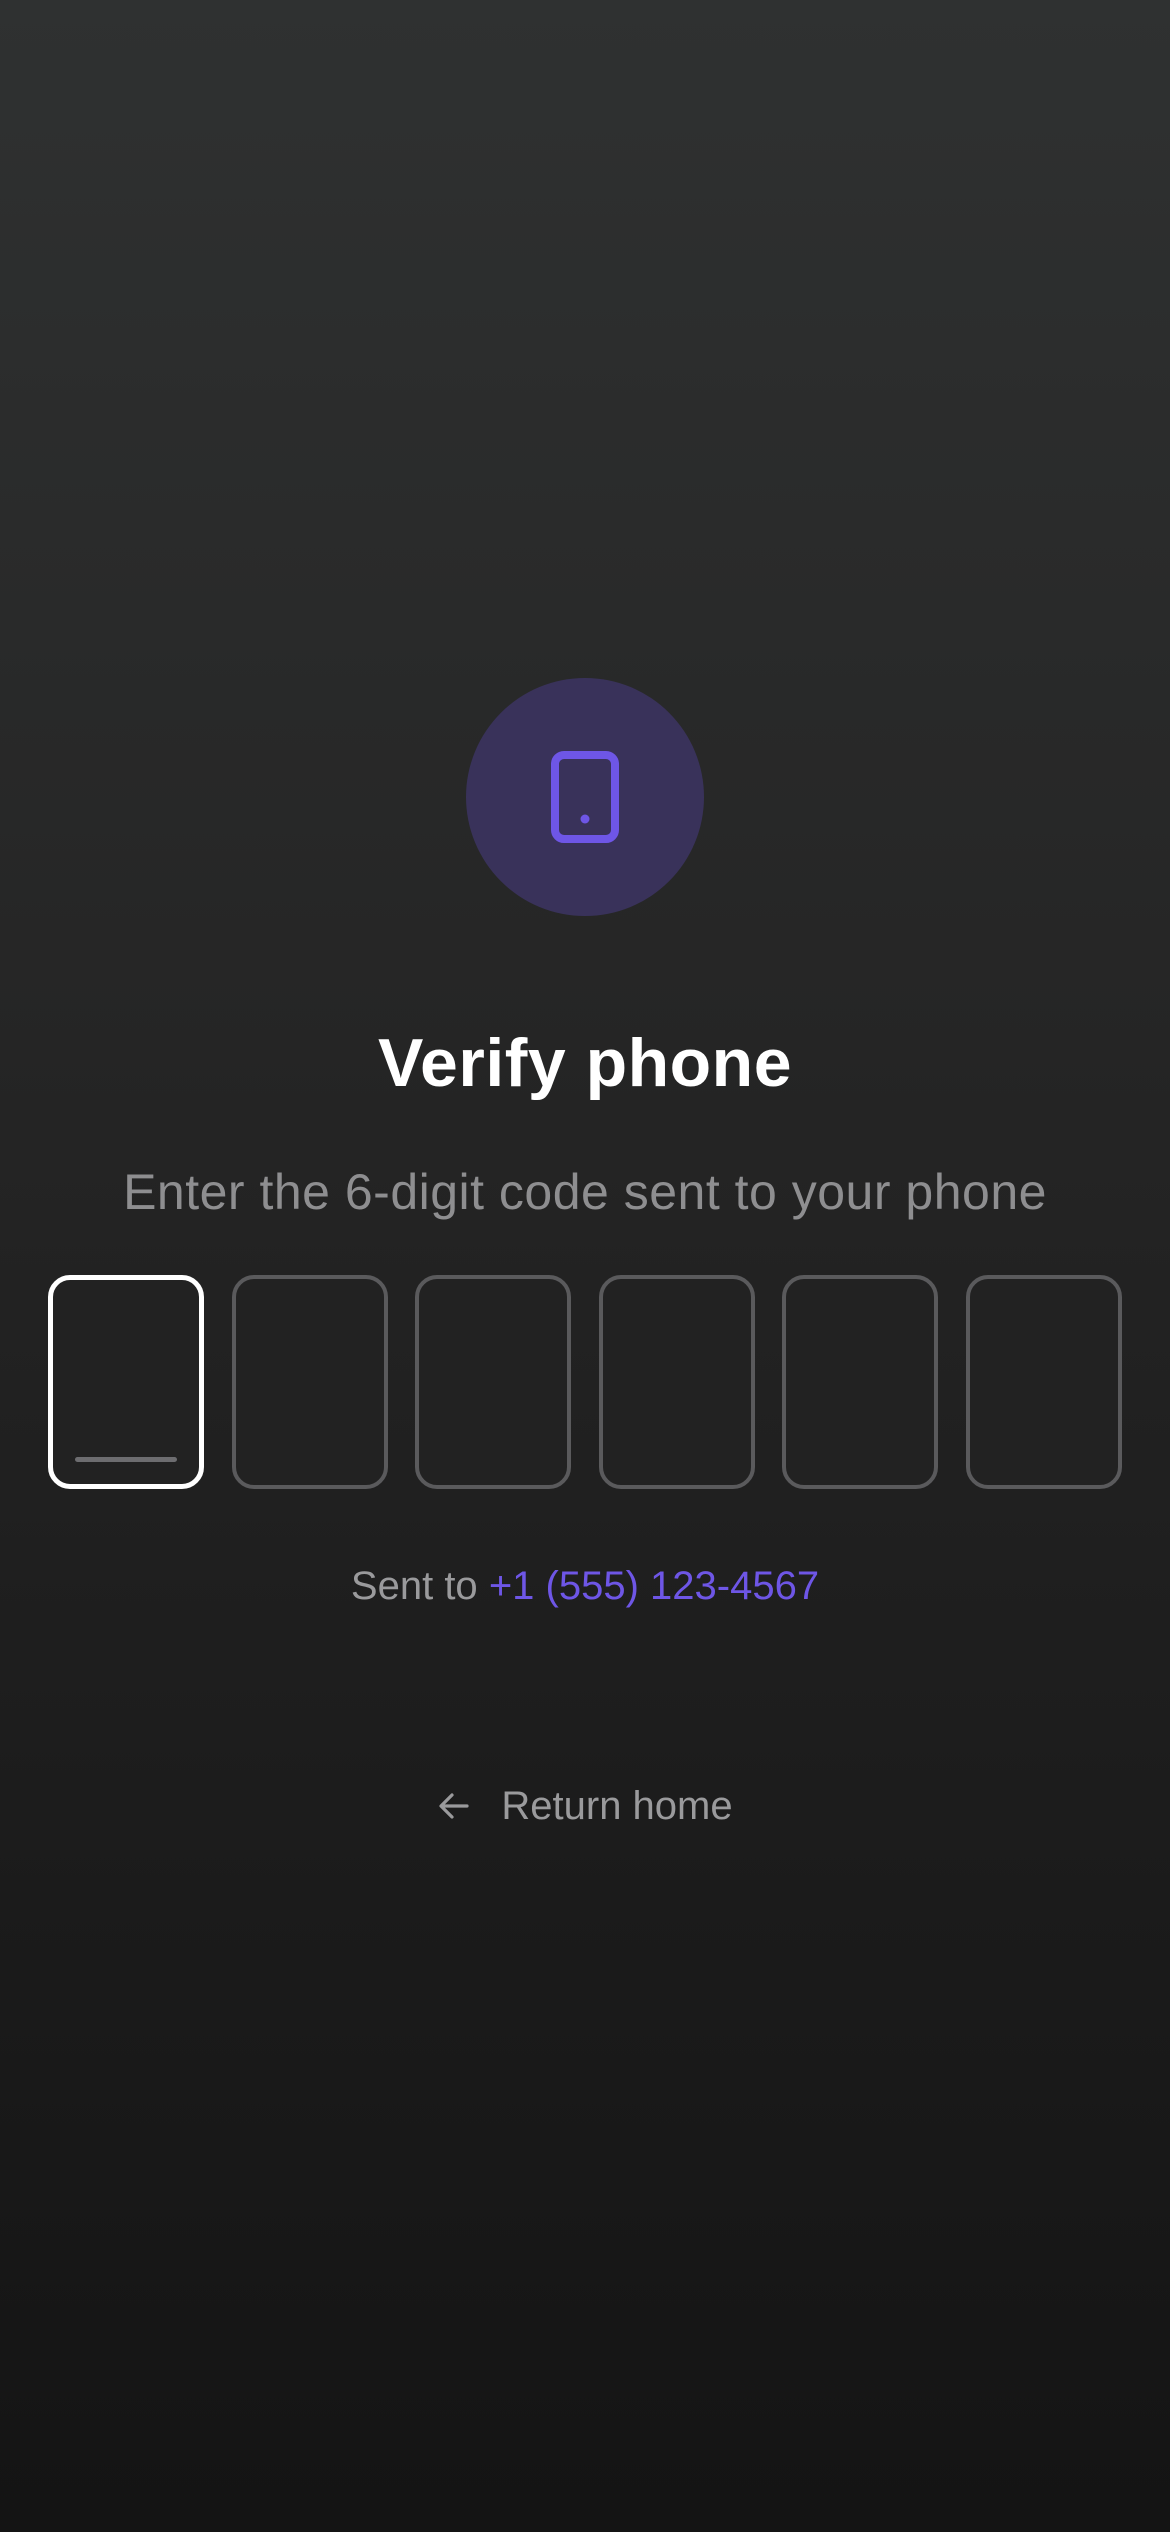 This screenshot has height=2532, width=1170. I want to click on phone-number: +1 (555) 123-4567, so click(654, 1586).